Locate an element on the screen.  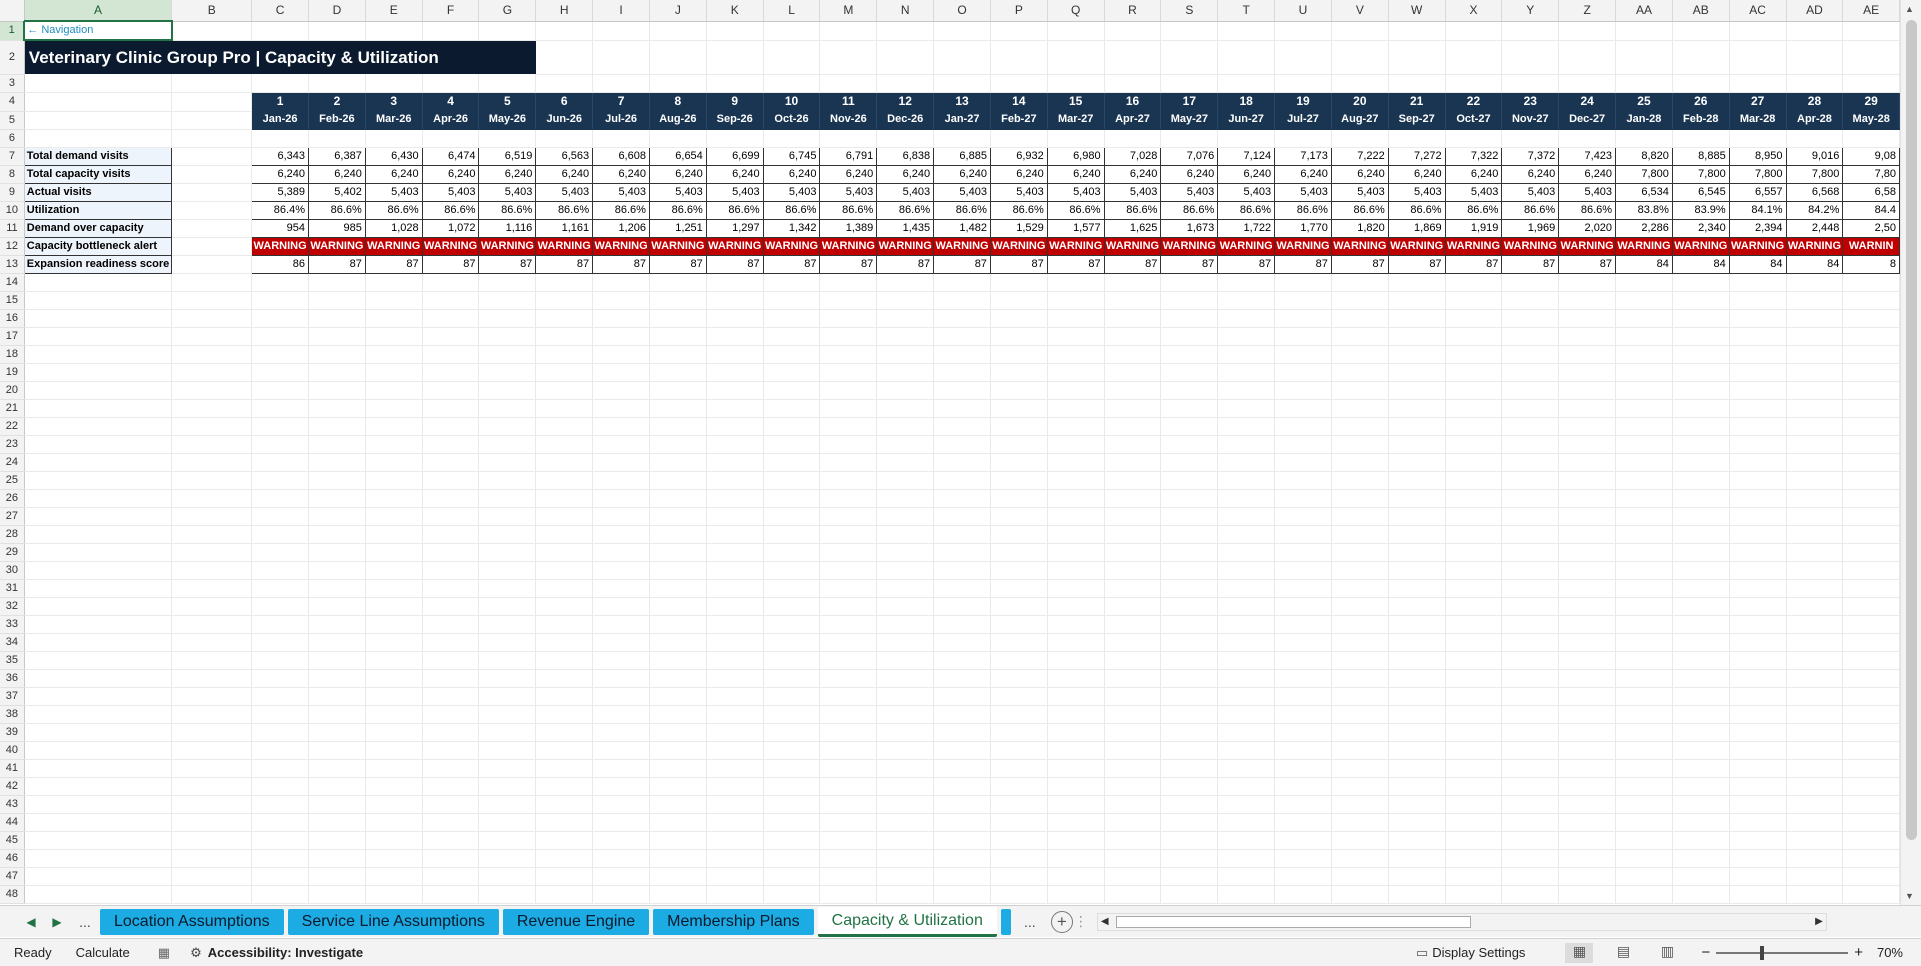
value-cell: 6,240 is located at coordinates (1246, 174).